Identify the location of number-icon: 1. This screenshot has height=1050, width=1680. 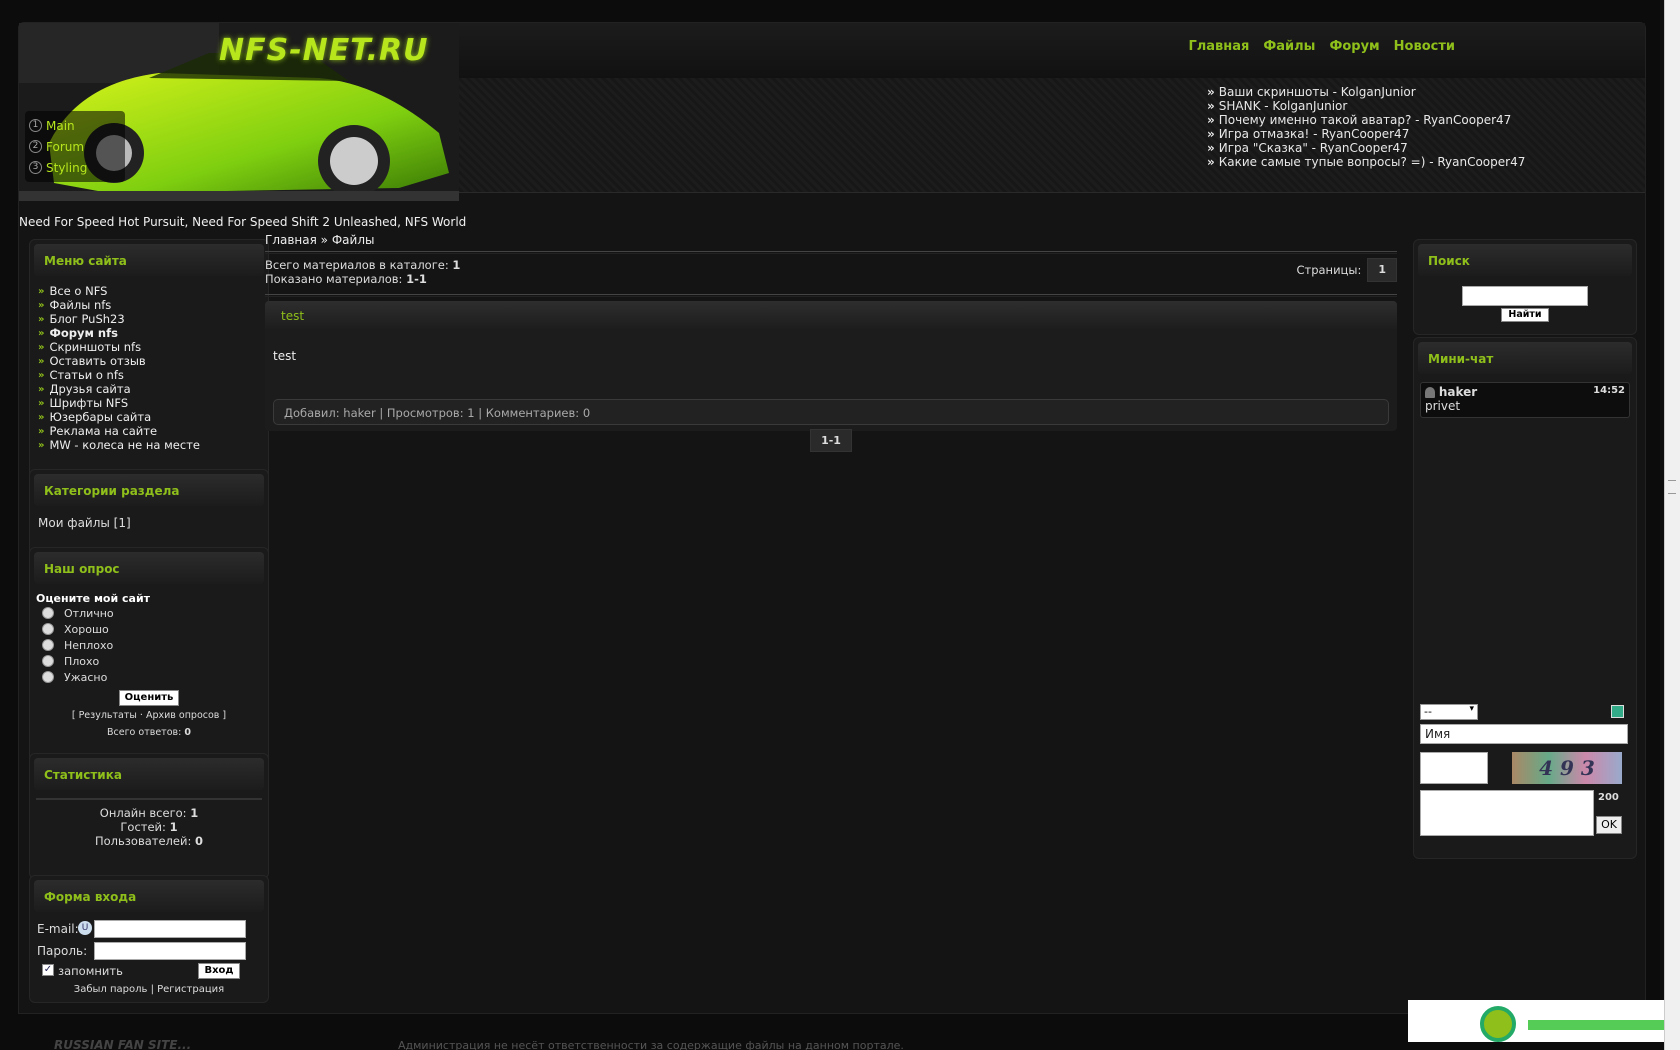
(35, 125).